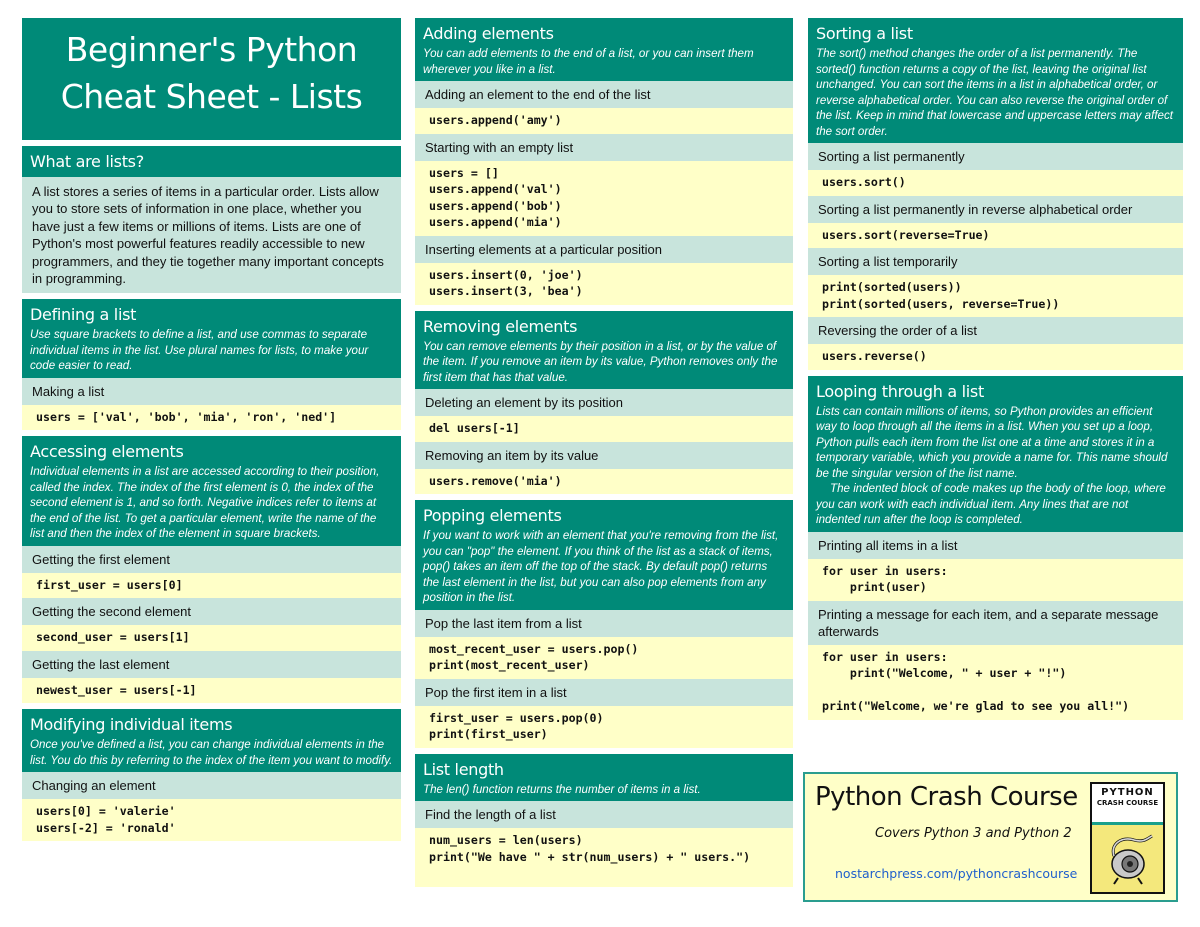 This screenshot has height=927, width=1200. Describe the element at coordinates (604, 481) in the screenshot. I see `code-example: users.remove('mia')` at that location.